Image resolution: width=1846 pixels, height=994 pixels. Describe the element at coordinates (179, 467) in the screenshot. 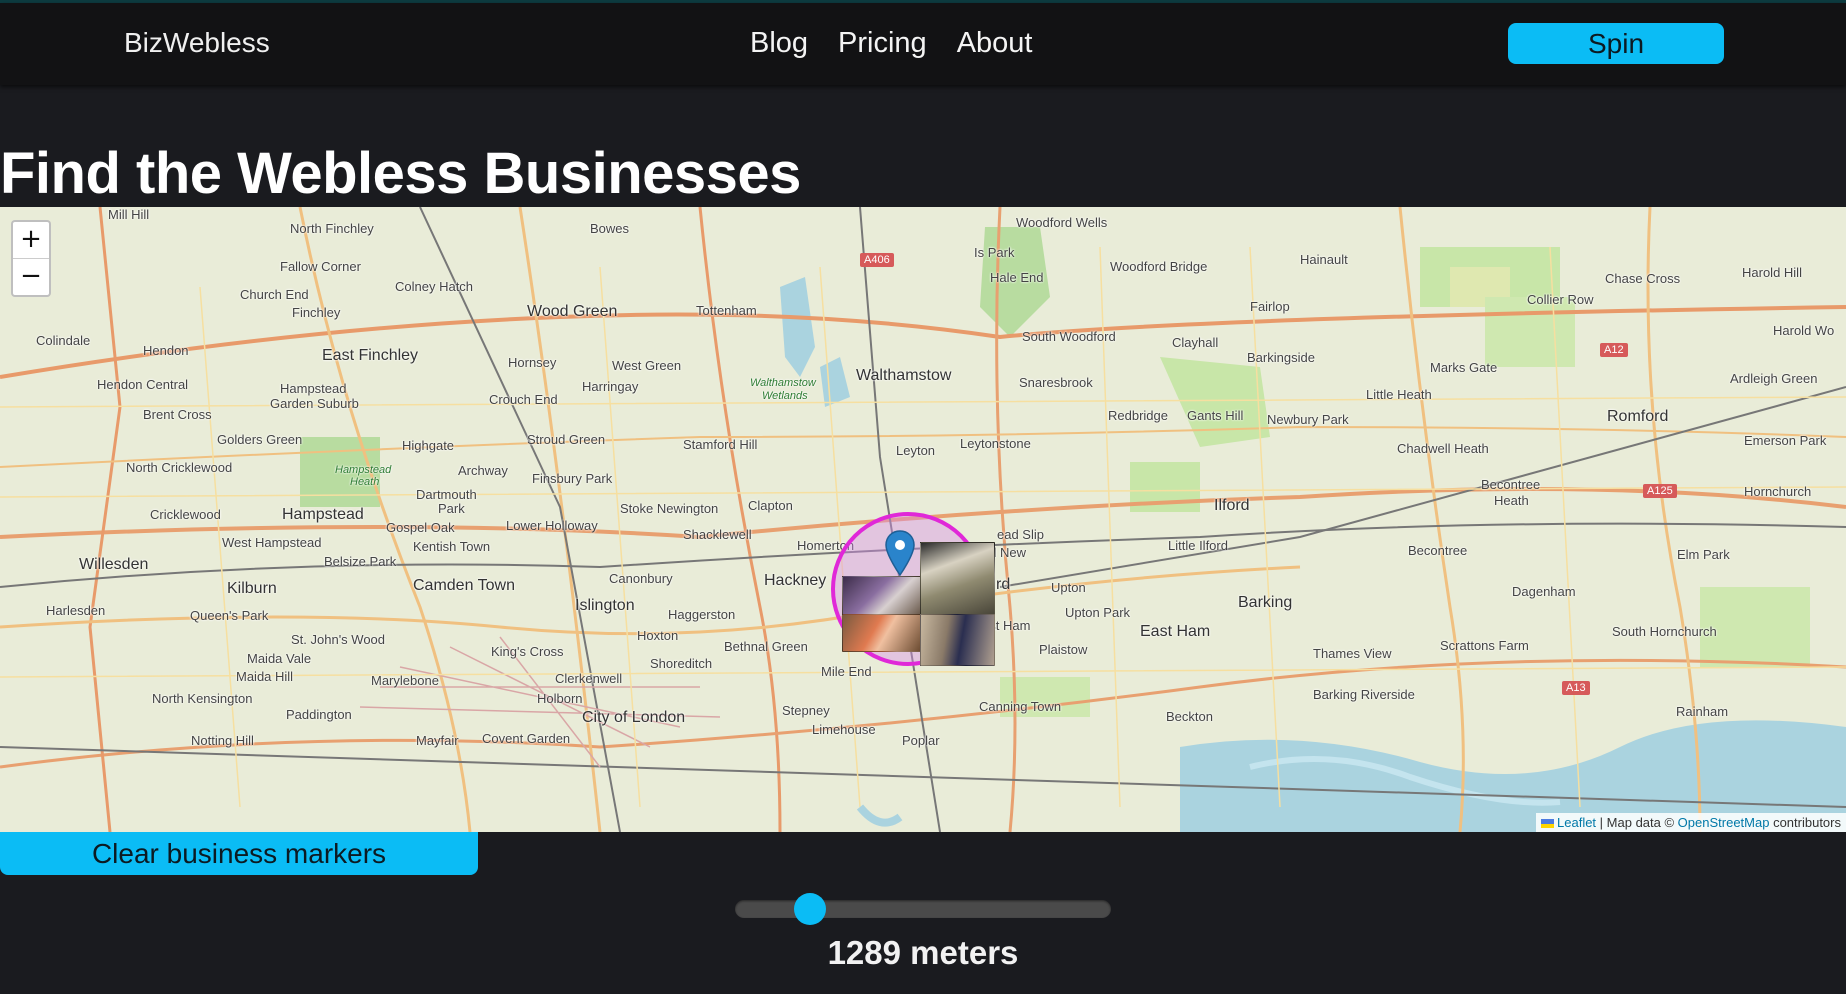

I see `map-place-label: North Cricklewood` at that location.